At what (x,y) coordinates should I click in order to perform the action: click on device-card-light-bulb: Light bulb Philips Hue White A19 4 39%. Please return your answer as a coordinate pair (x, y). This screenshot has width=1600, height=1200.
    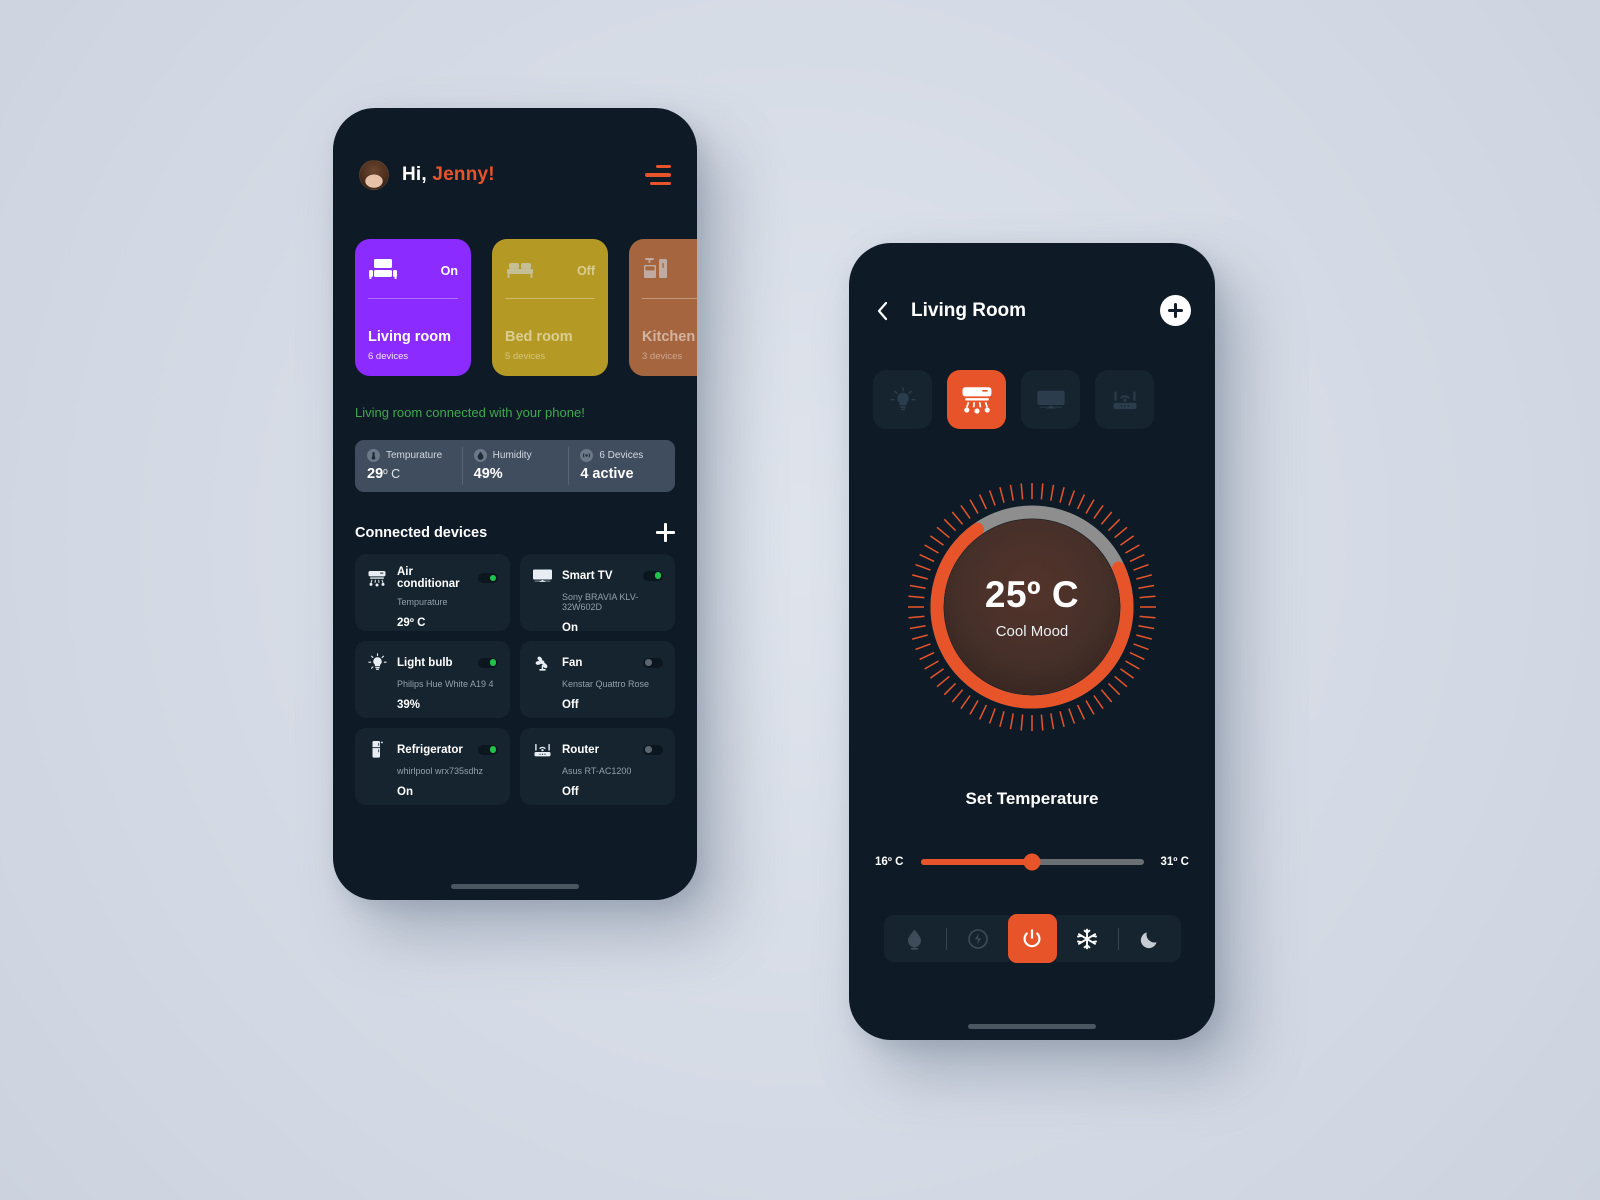
    Looking at the image, I should click on (432, 679).